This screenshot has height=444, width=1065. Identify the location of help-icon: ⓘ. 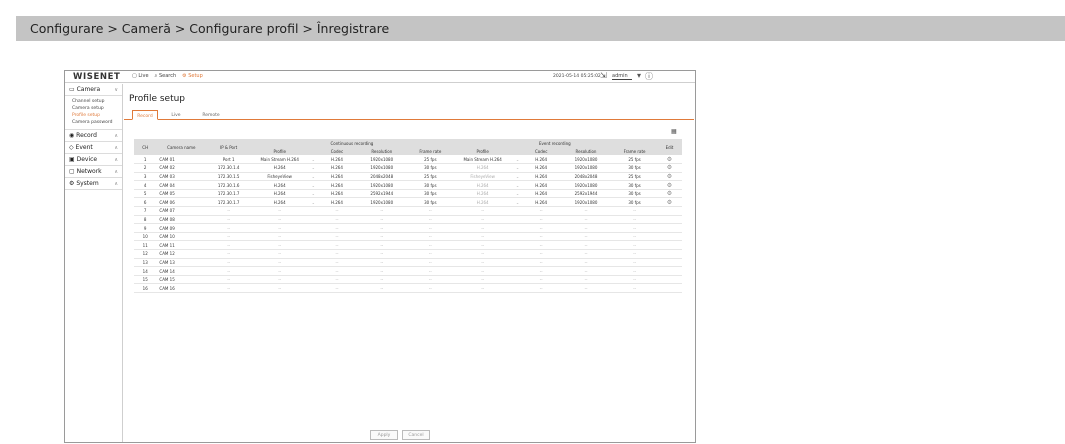
(649, 76).